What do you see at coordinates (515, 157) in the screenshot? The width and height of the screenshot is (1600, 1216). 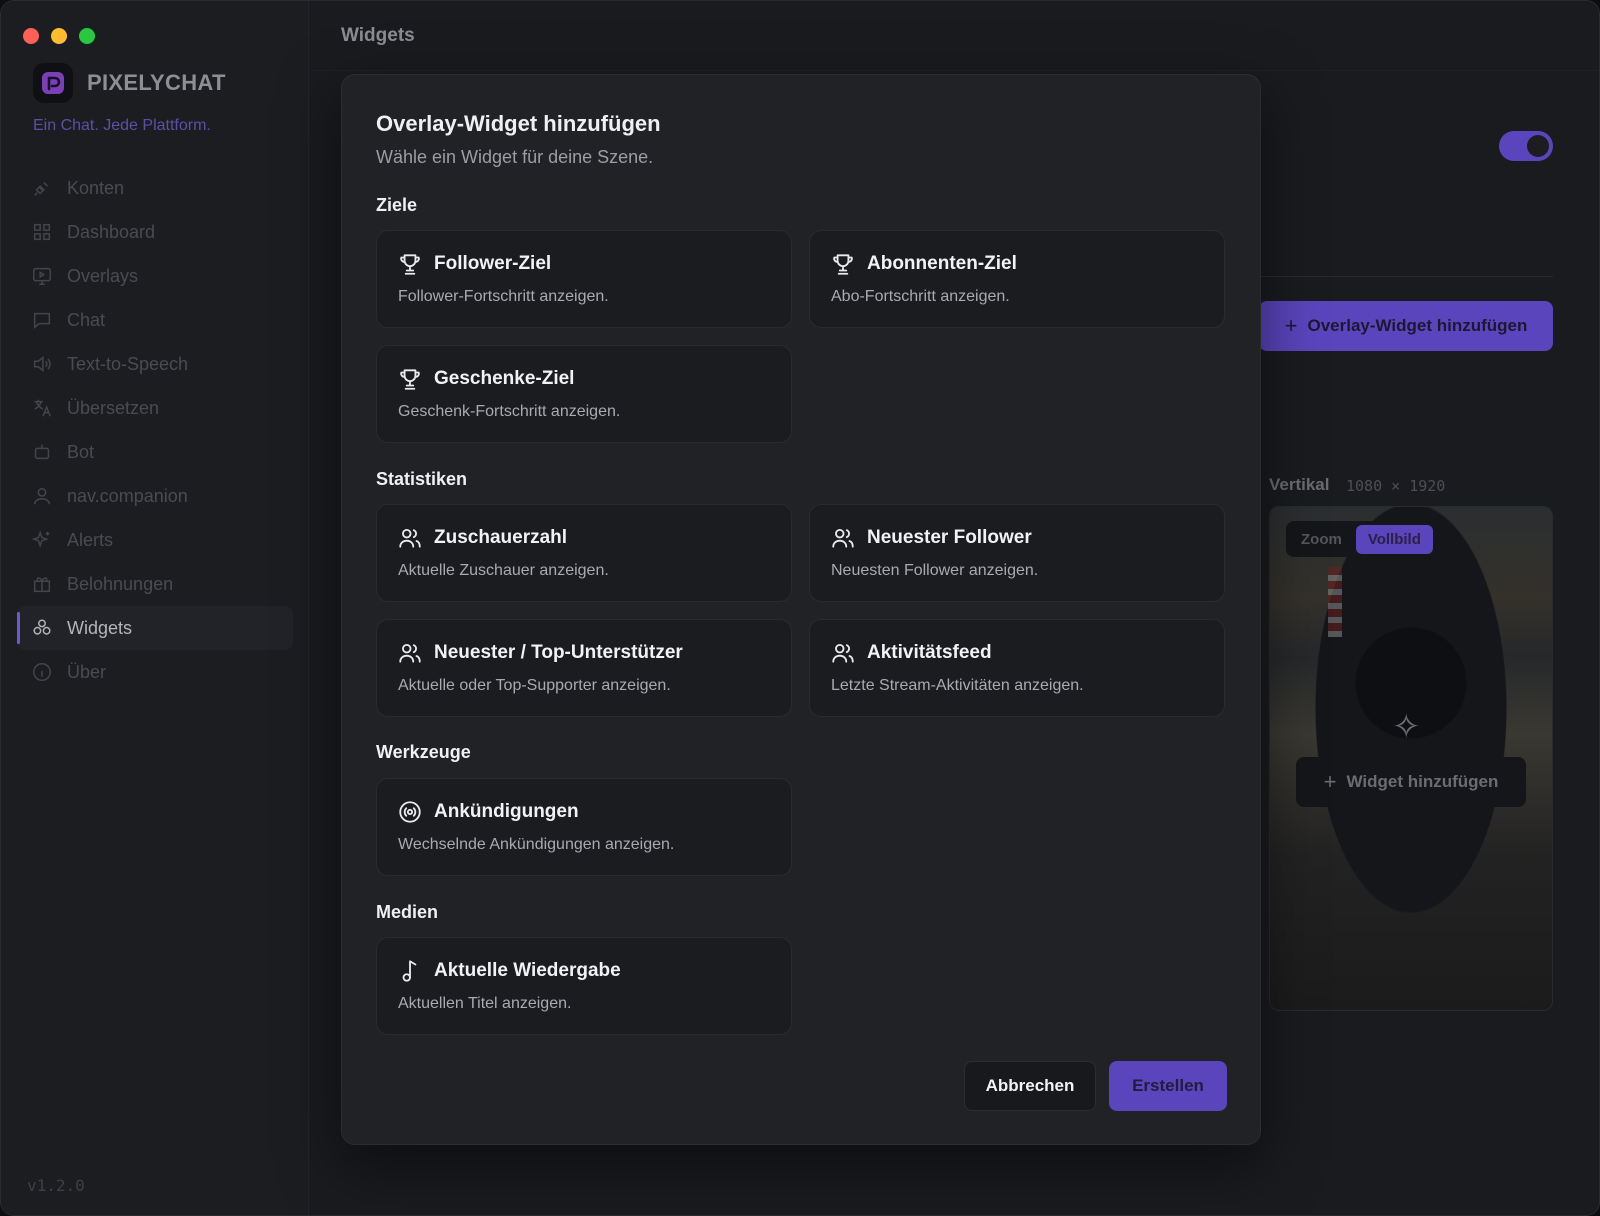 I see `dialog-subtitle: Wähle ein Widget für deine Szene.` at bounding box center [515, 157].